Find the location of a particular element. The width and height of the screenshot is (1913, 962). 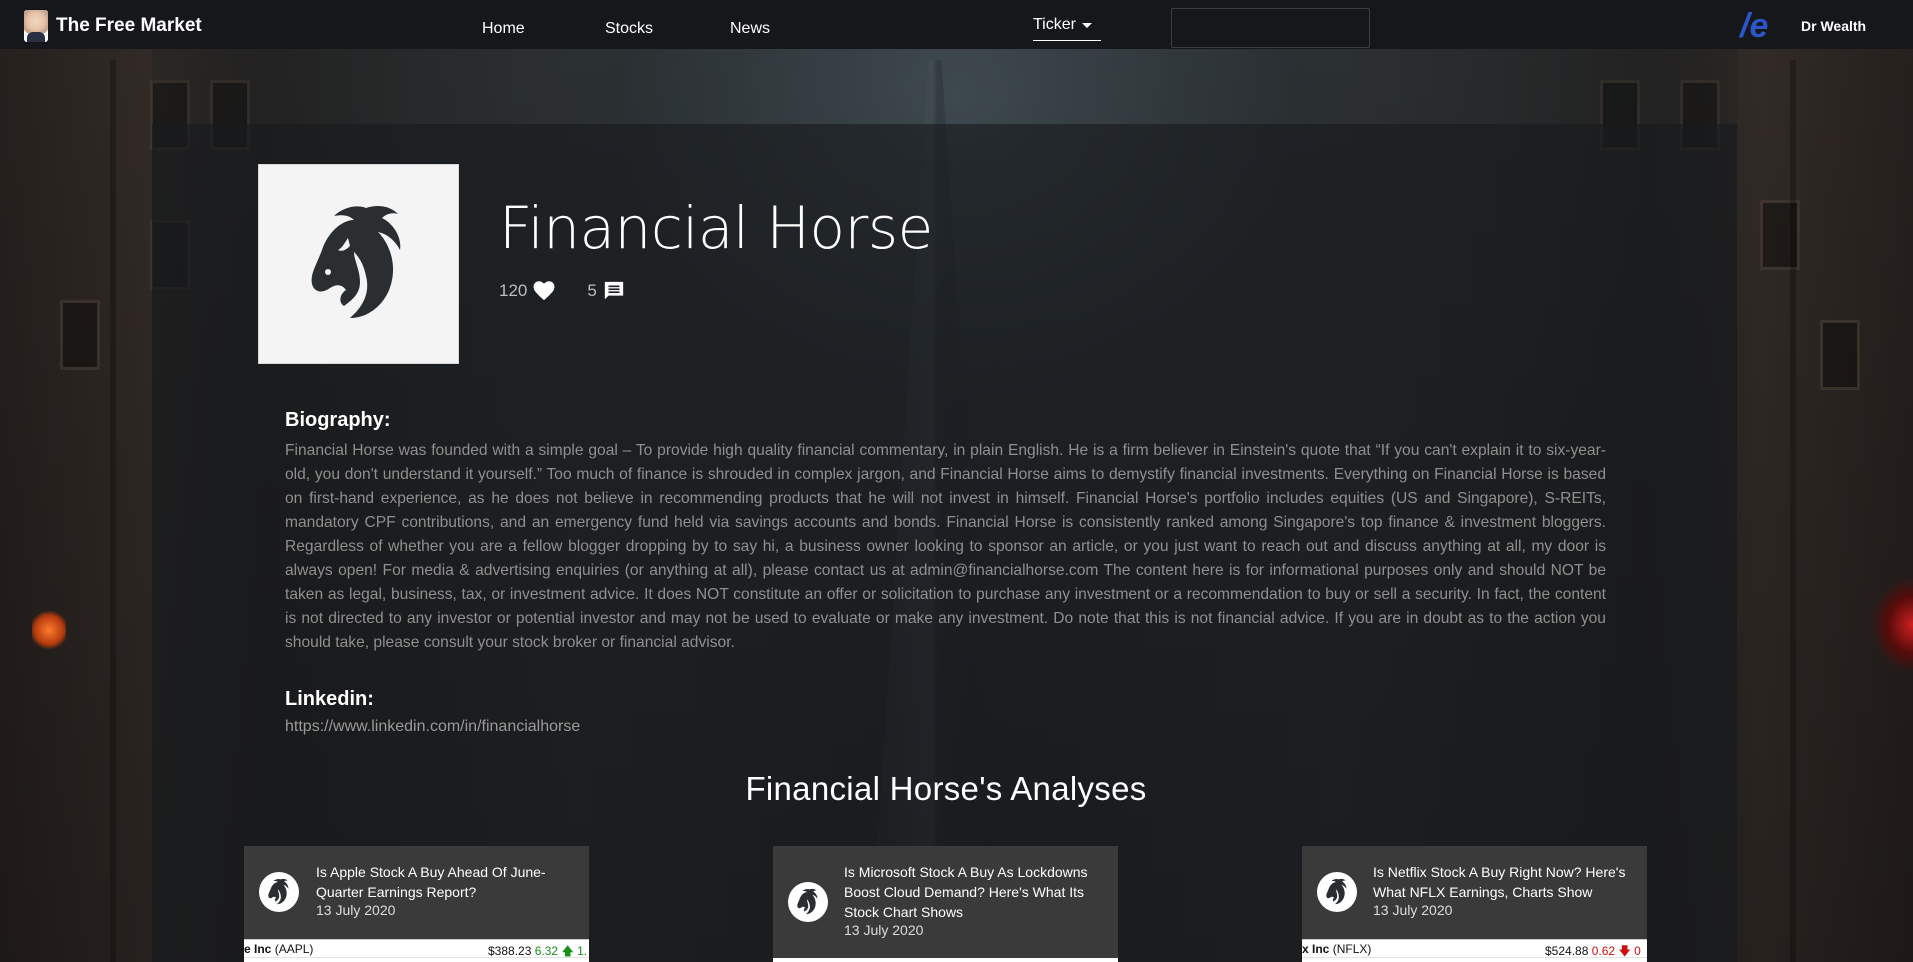

ticker-price: $388.23 is located at coordinates (510, 951).